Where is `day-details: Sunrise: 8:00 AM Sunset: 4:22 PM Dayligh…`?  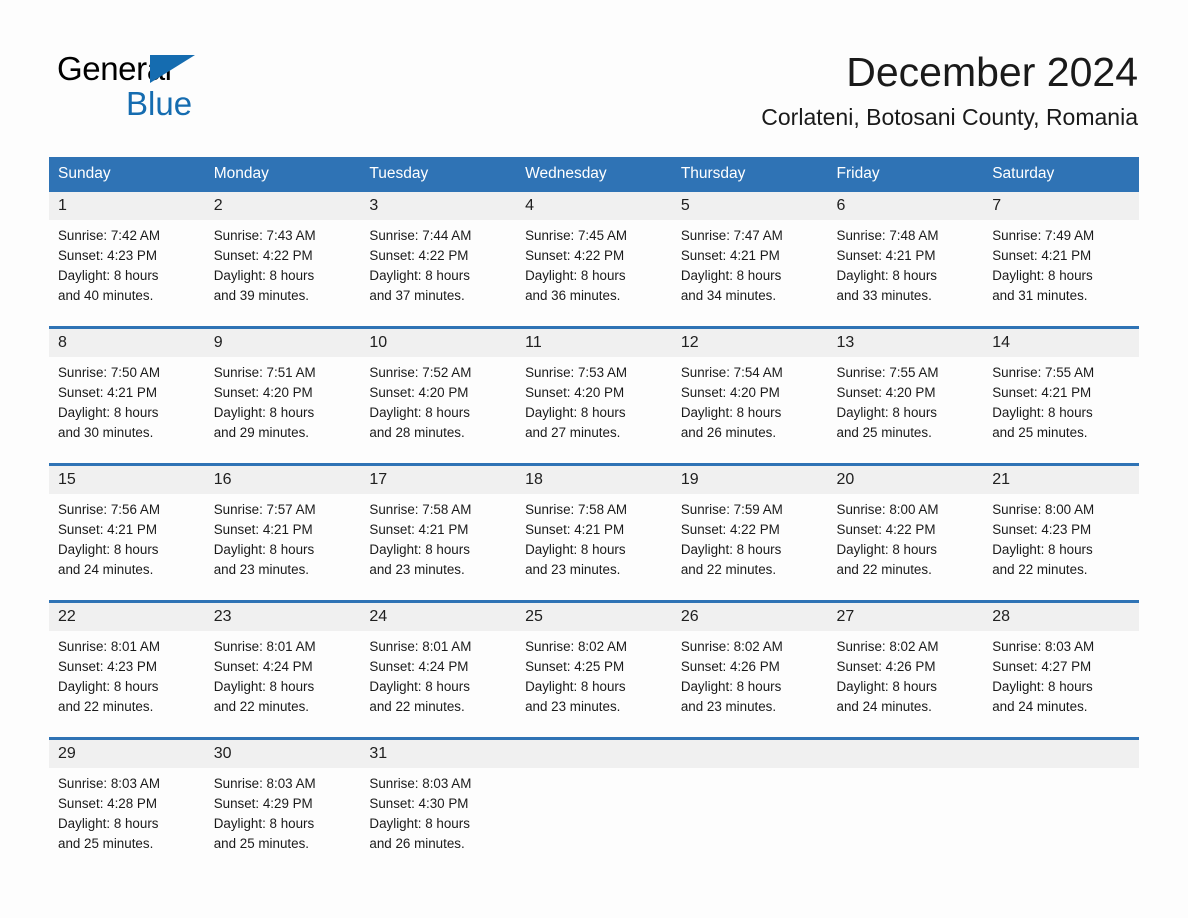 day-details: Sunrise: 8:00 AM Sunset: 4:22 PM Dayligh… is located at coordinates (905, 548).